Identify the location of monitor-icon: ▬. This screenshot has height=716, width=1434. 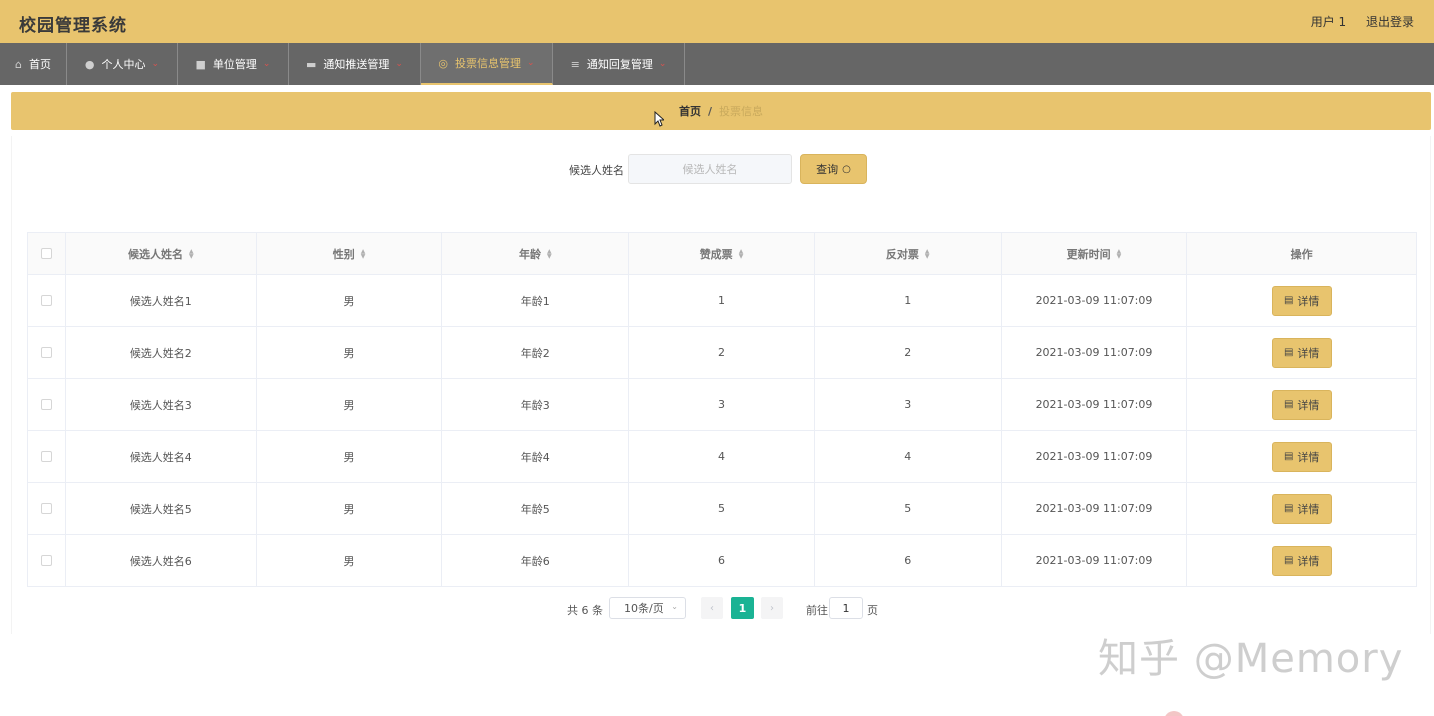
(311, 64).